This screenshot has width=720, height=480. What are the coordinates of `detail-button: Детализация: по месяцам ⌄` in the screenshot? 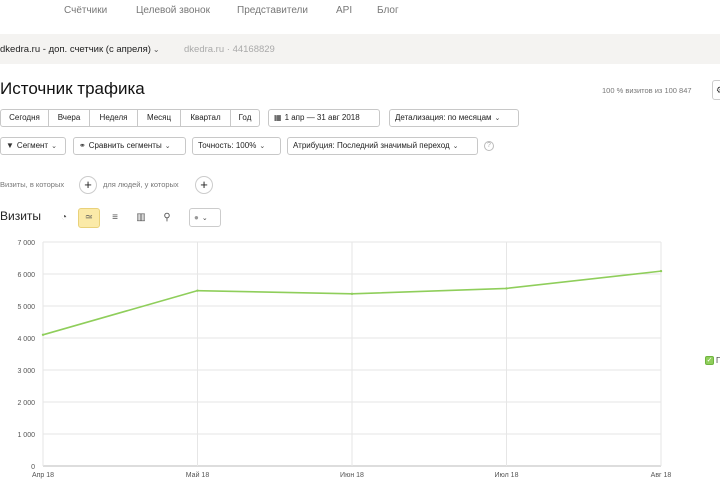 It's located at (454, 118).